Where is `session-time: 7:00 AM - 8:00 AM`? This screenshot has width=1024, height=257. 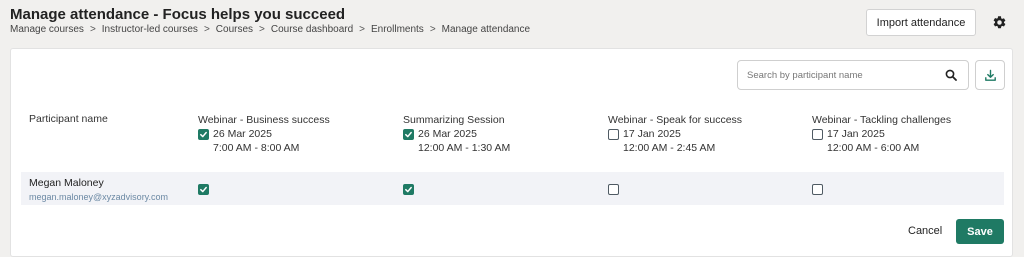
session-time: 7:00 AM - 8:00 AM is located at coordinates (256, 148).